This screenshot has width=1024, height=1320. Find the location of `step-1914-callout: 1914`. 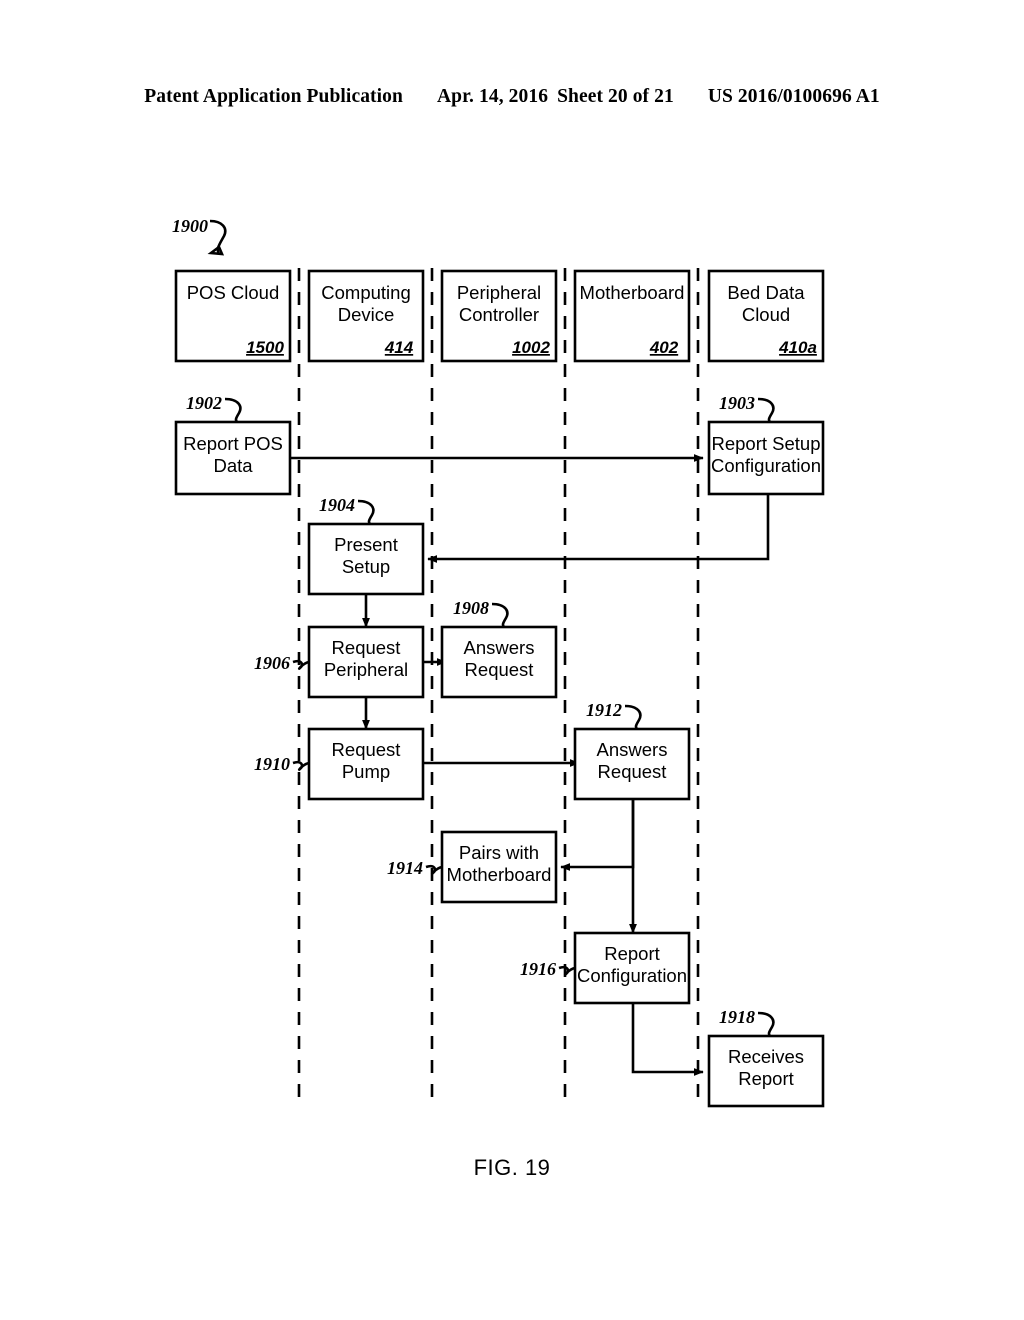

step-1914-callout: 1914 is located at coordinates (405, 868).